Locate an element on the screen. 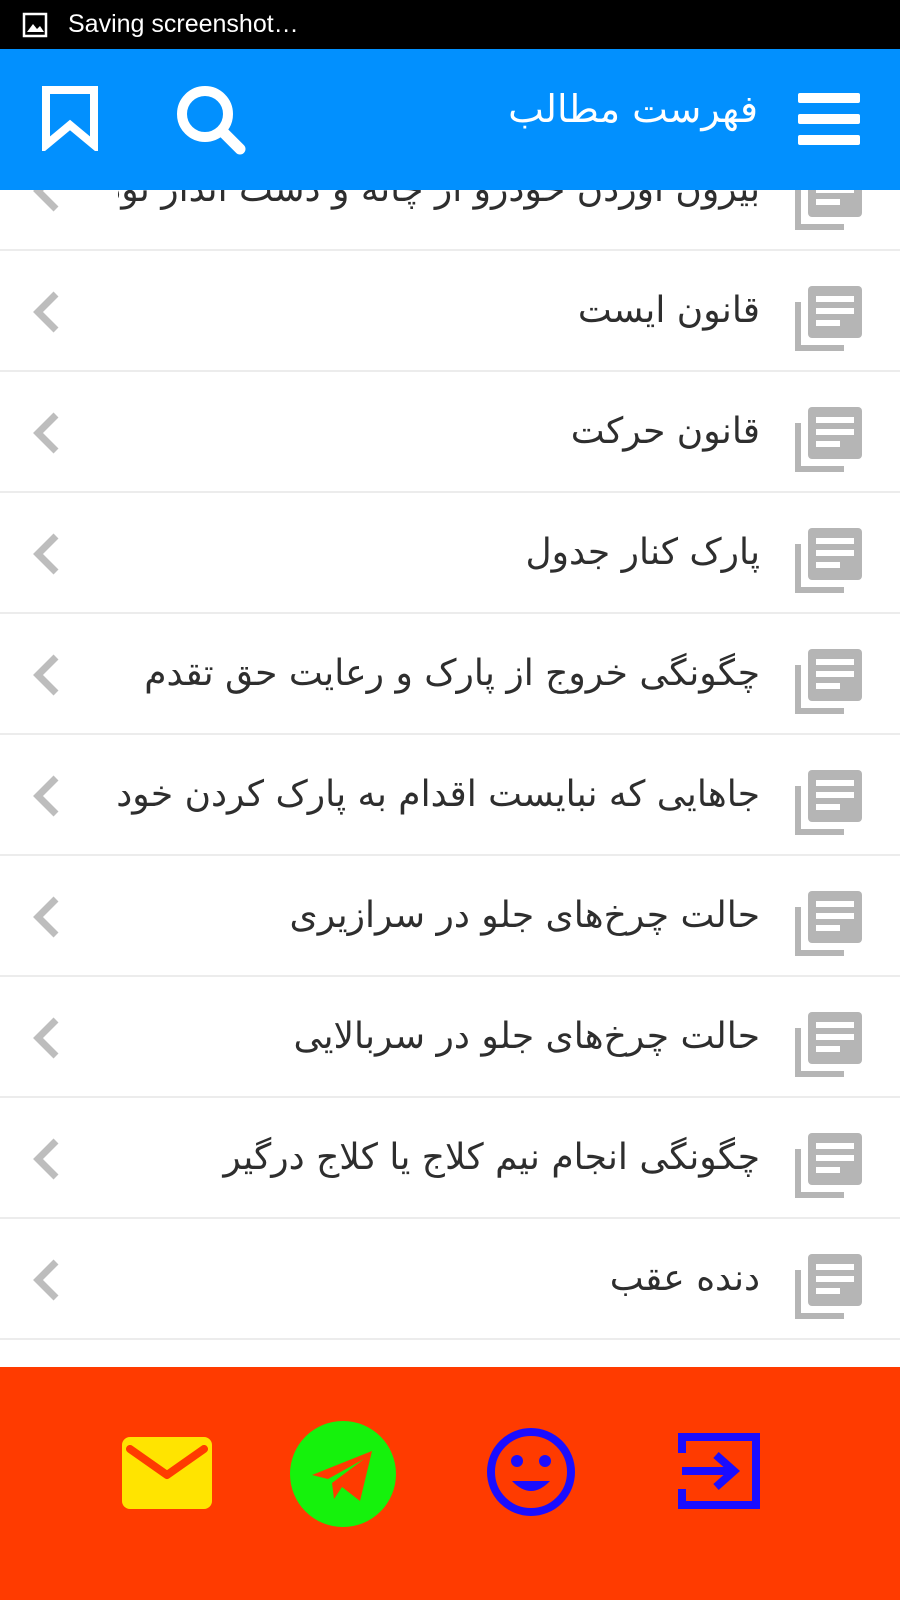 The width and height of the screenshot is (900, 1600). list-item: پارک کنار جدول is located at coordinates (450, 553).